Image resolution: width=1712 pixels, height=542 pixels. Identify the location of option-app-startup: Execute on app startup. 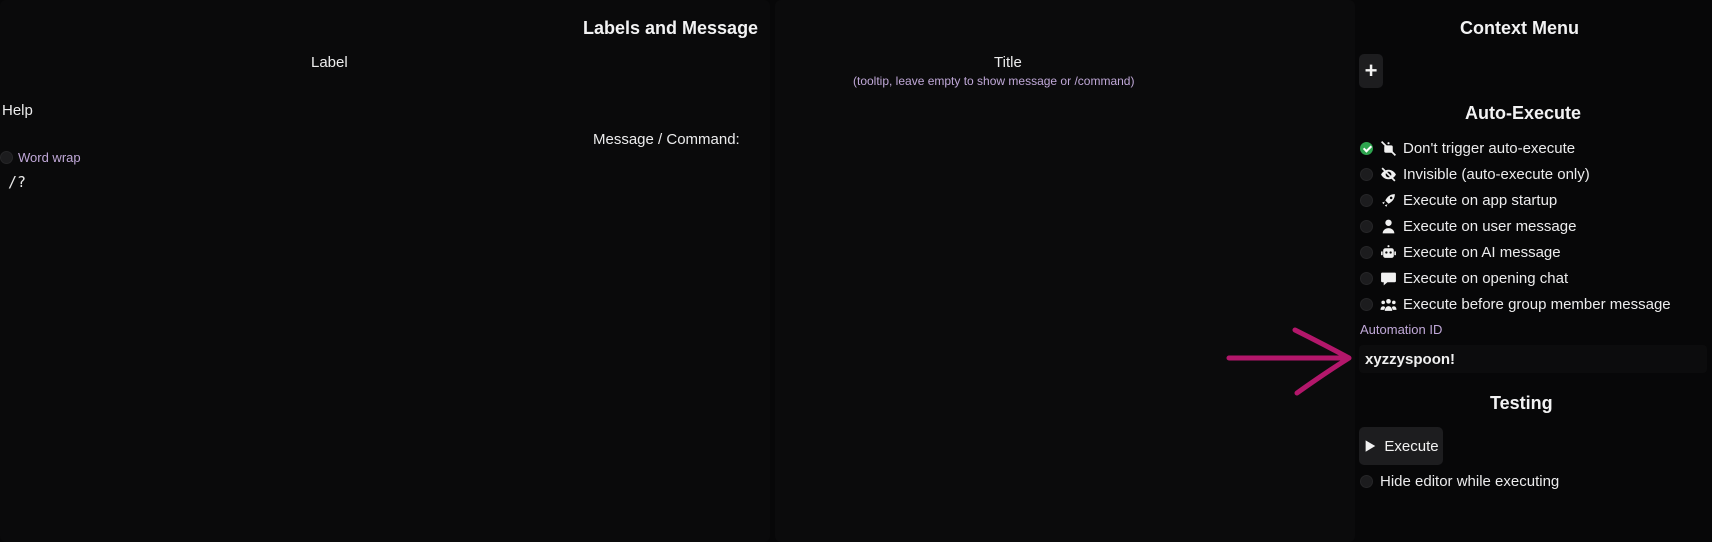
(1458, 200).